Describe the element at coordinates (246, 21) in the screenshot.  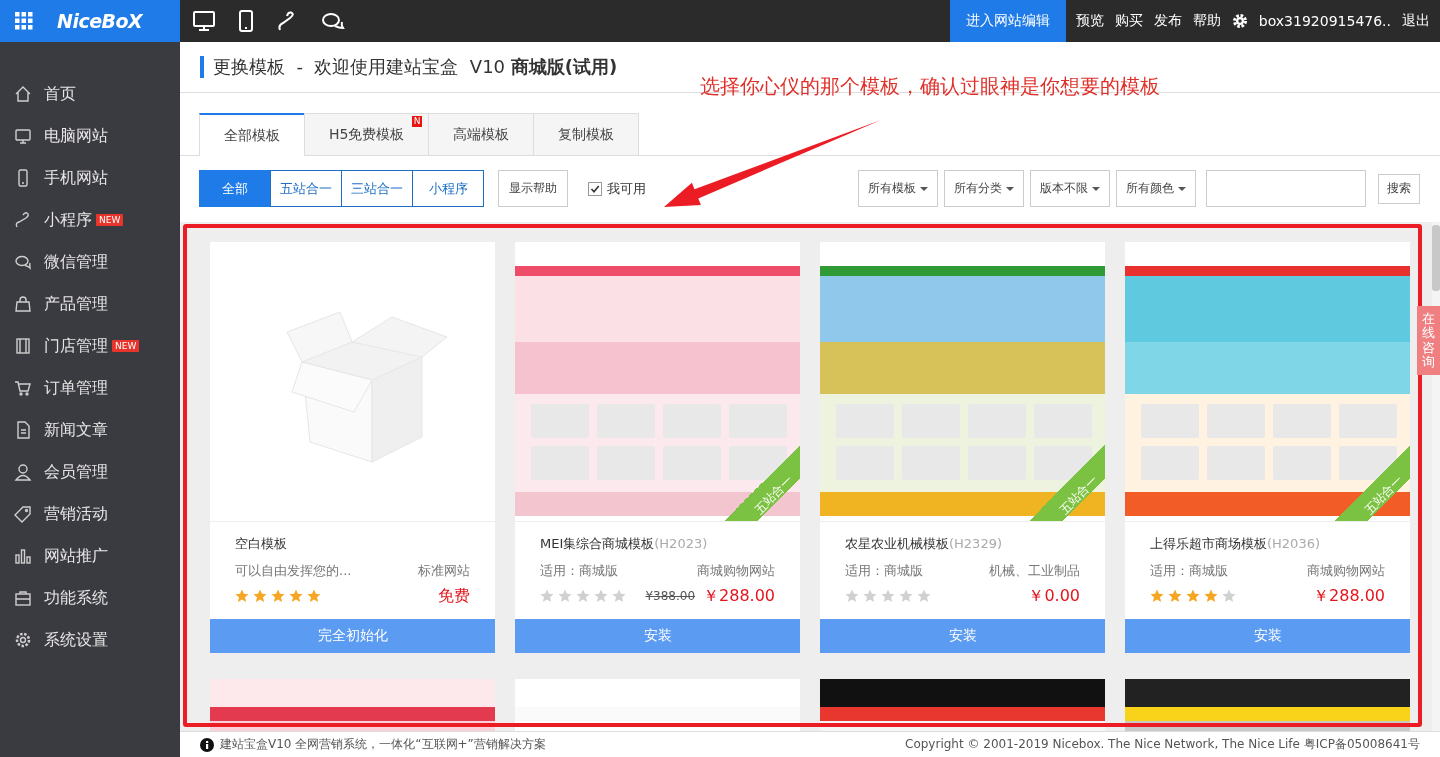
I see `phone-icon` at that location.